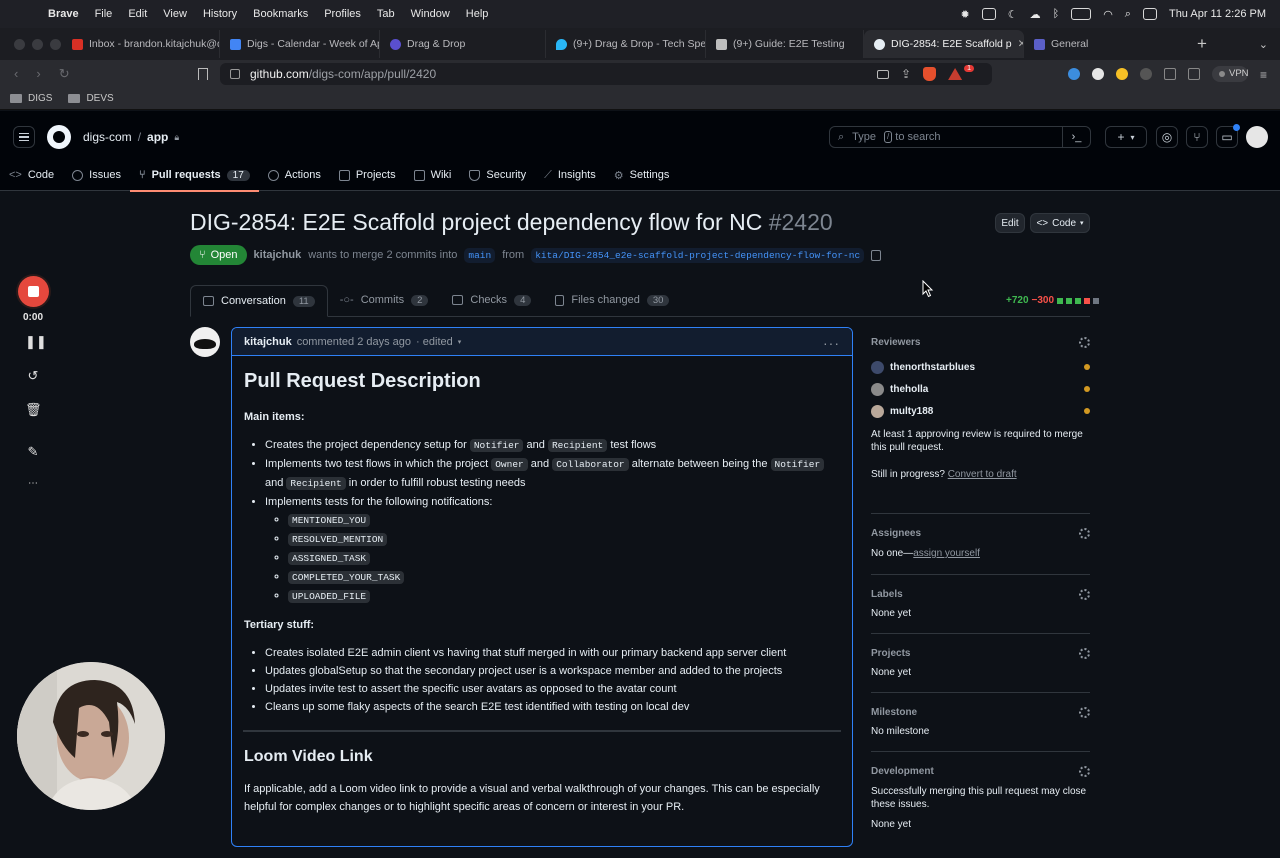  I want to click on menu-help: Help, so click(477, 14).